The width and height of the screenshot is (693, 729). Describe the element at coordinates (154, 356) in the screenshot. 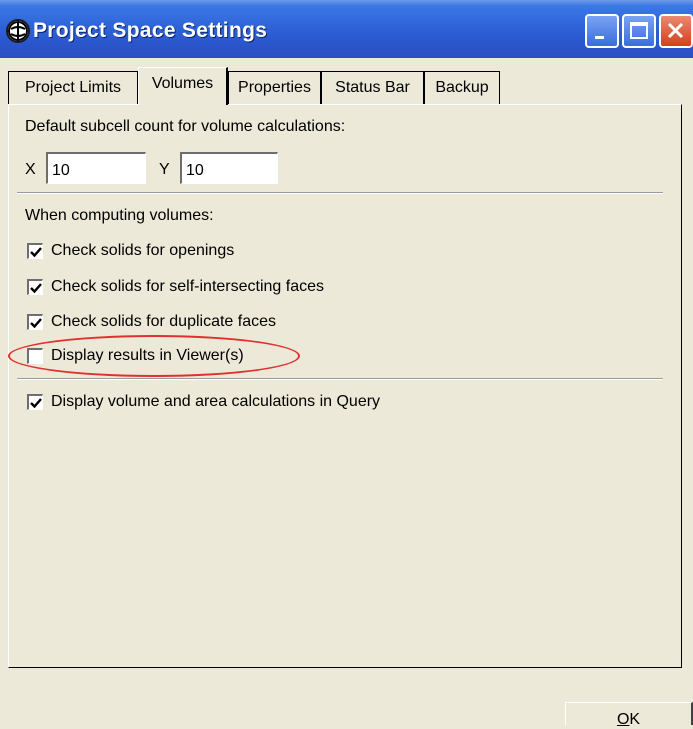

I see `red-annotation-ellipse` at that location.